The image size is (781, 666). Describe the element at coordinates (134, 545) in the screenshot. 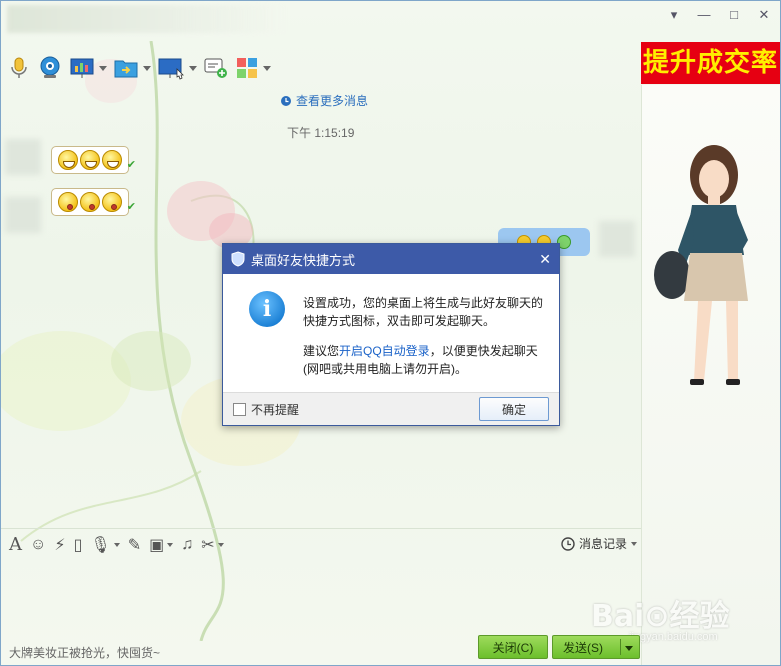

I see `edit-icon: ✎` at that location.